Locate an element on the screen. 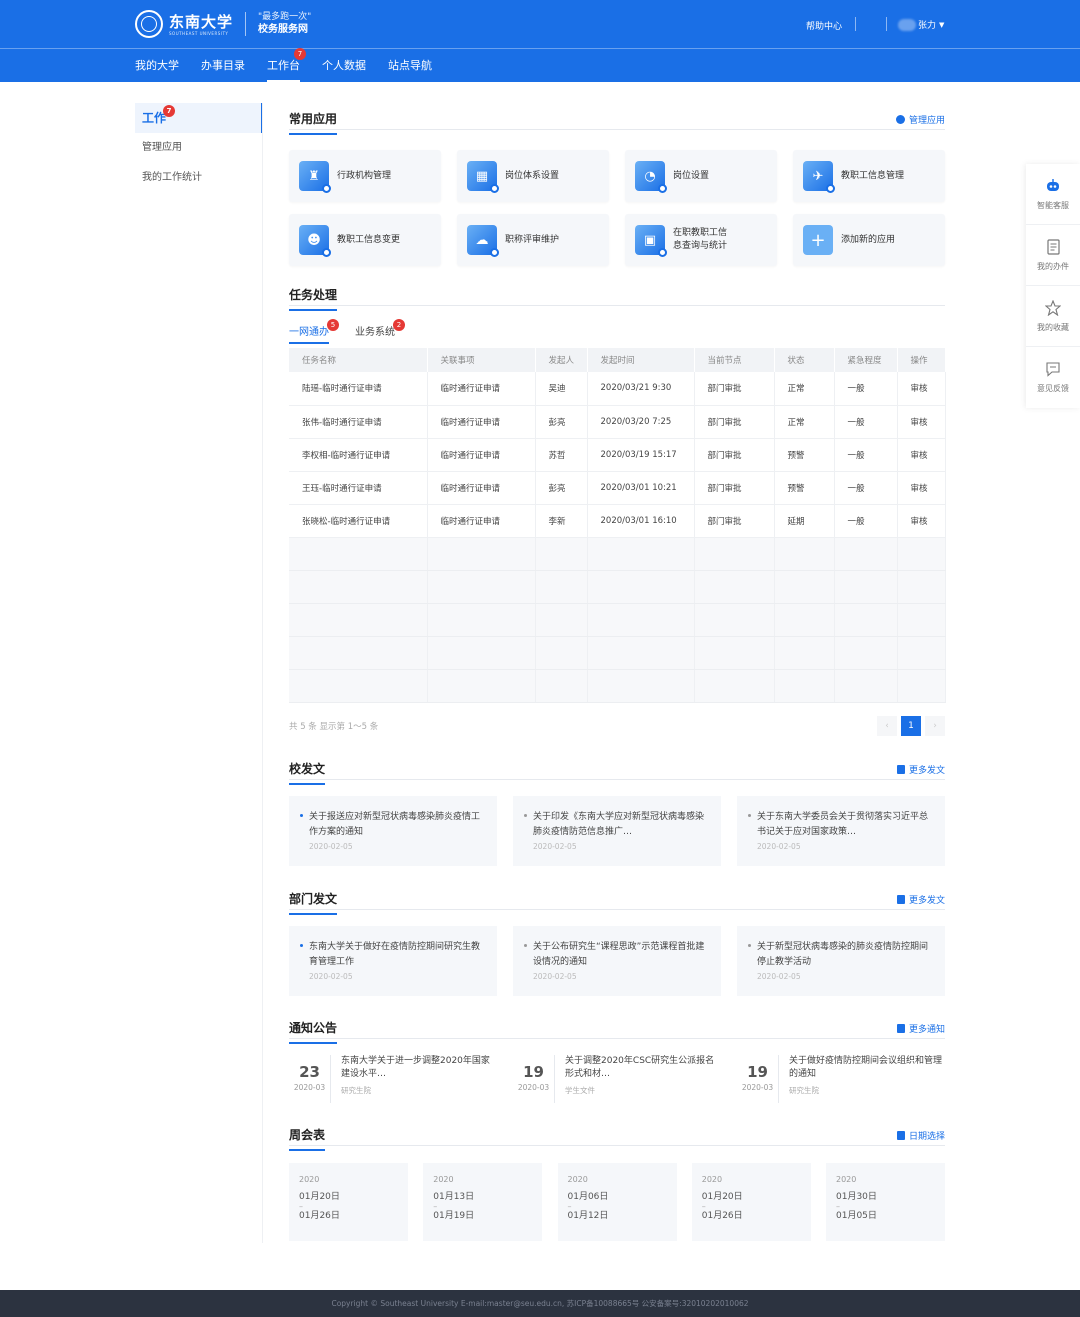 This screenshot has height=1317, width=1080. notice-day: 19 is located at coordinates (533, 1072).